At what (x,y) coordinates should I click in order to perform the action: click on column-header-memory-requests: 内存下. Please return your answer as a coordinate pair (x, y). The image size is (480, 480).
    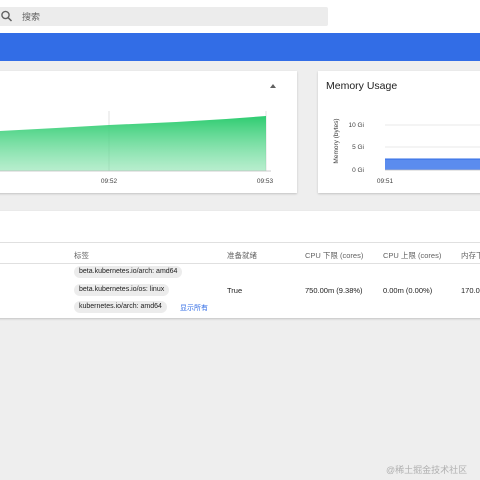
    Looking at the image, I should click on (470, 255).